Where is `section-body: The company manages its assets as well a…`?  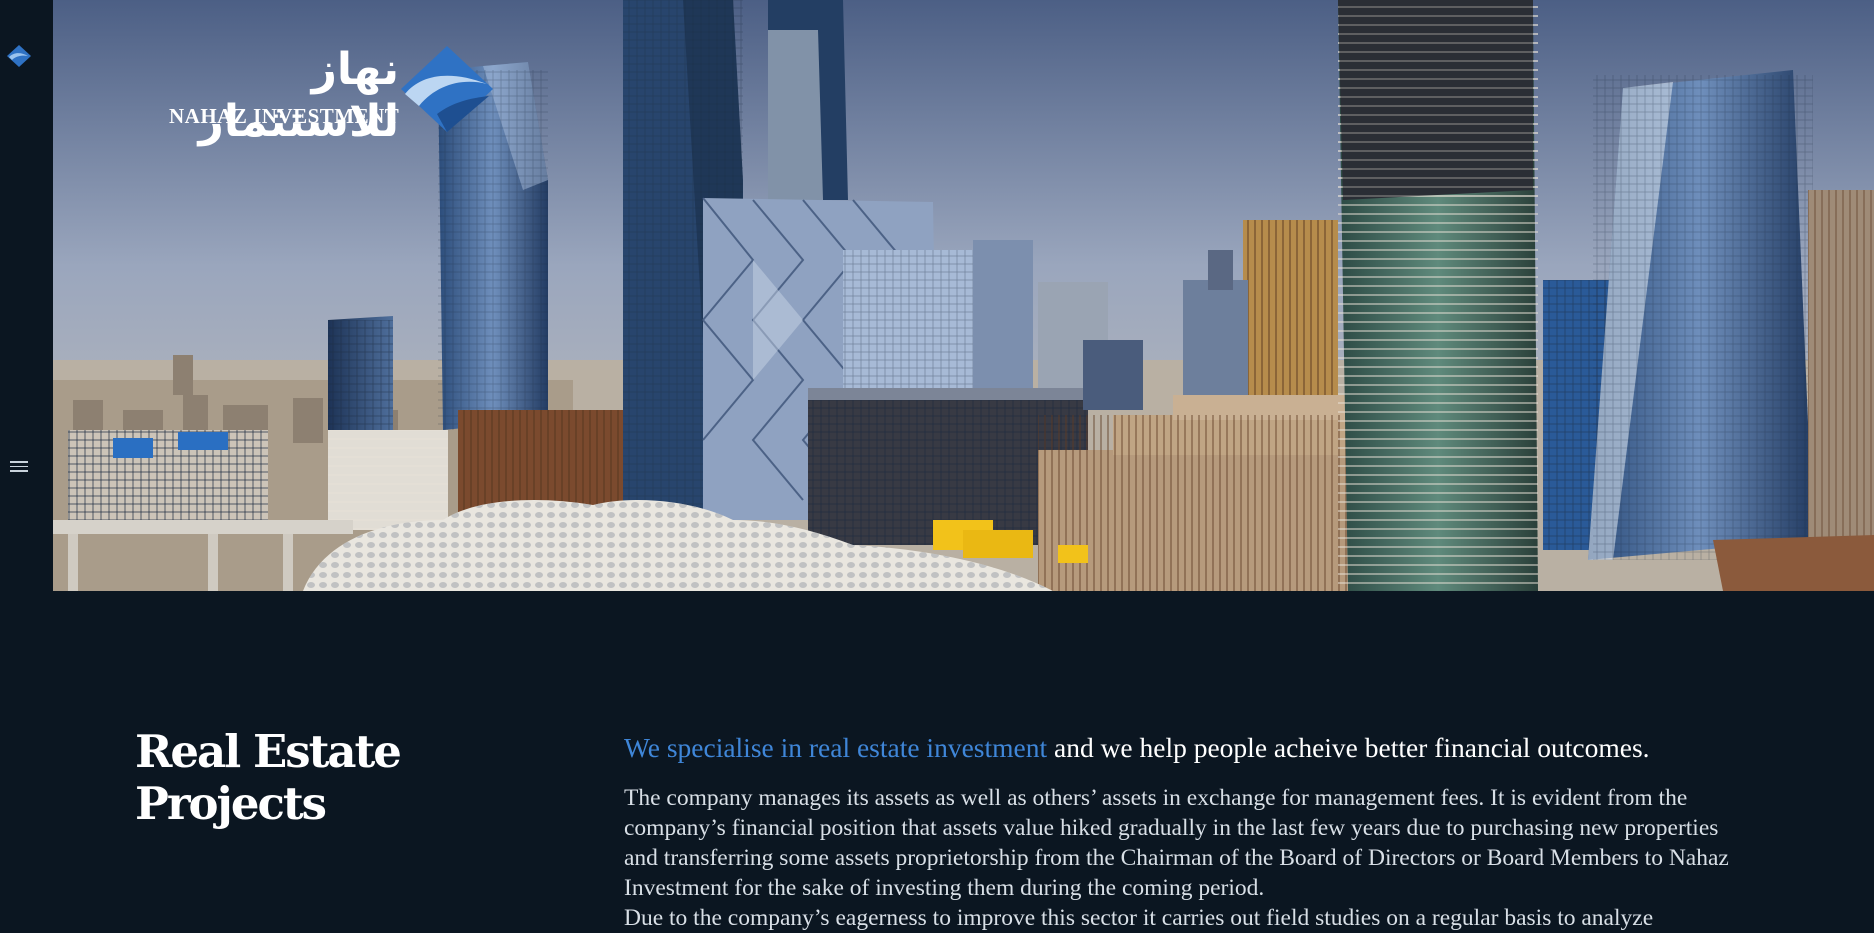 section-body: The company manages its assets as well a… is located at coordinates (1184, 858).